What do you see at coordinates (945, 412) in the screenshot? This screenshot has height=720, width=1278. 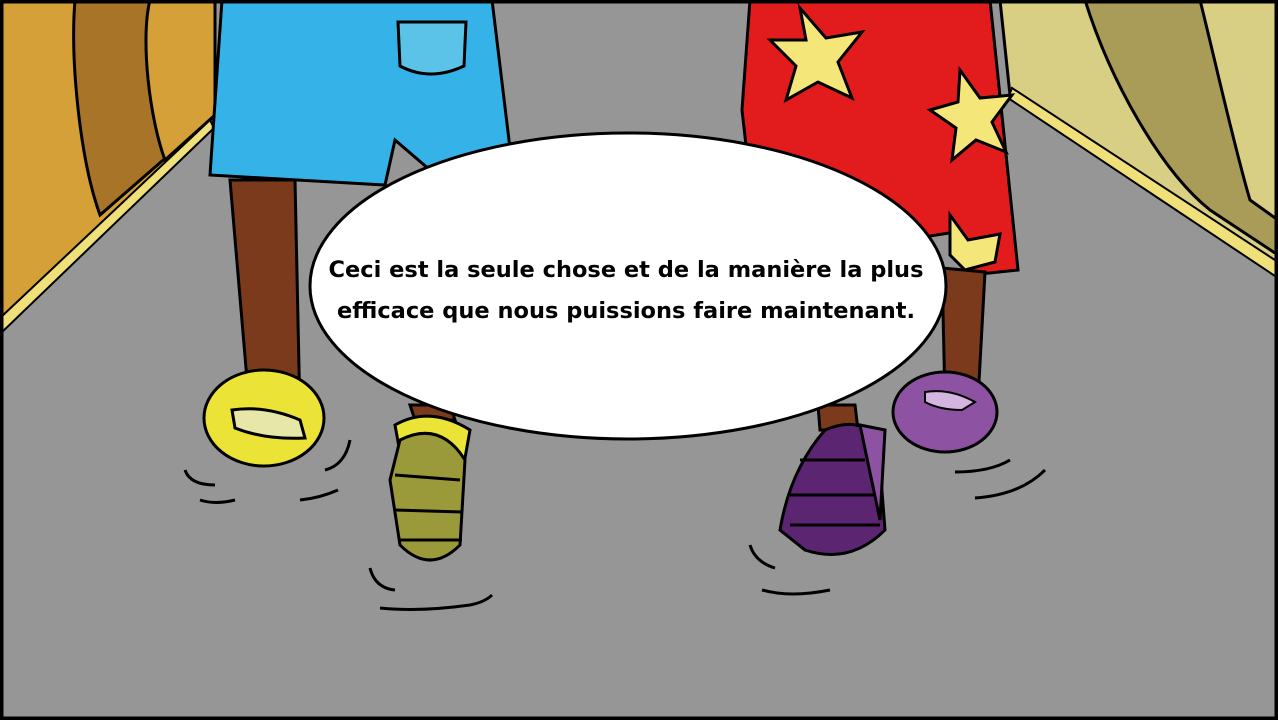 I see `purple-shoe` at bounding box center [945, 412].